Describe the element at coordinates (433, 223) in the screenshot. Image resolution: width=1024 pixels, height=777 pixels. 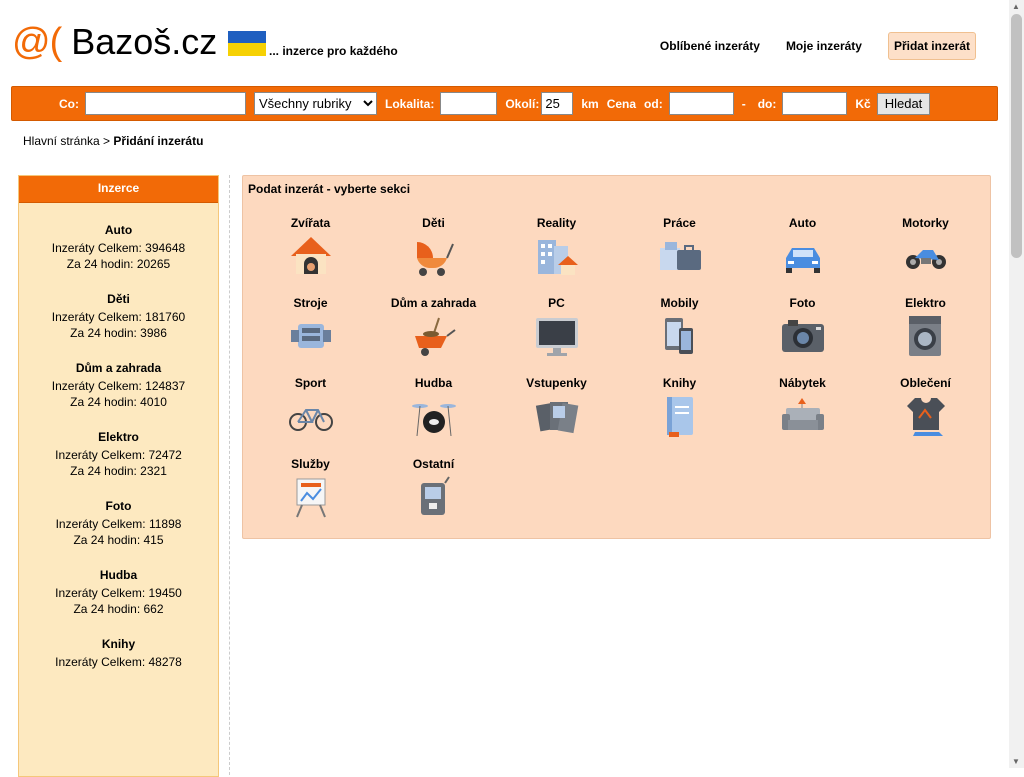
I see `section-label: Děti` at that location.